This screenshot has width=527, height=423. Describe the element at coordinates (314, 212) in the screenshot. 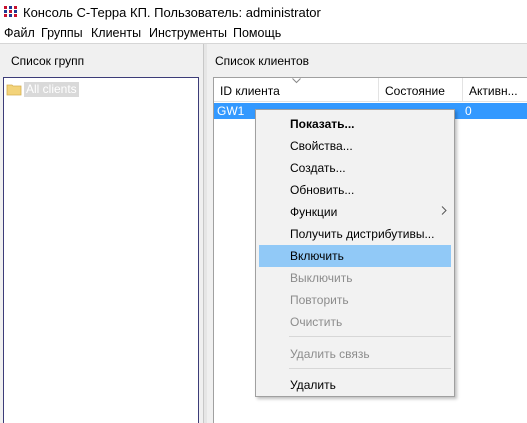

I see `menu-item-label: Функции` at that location.